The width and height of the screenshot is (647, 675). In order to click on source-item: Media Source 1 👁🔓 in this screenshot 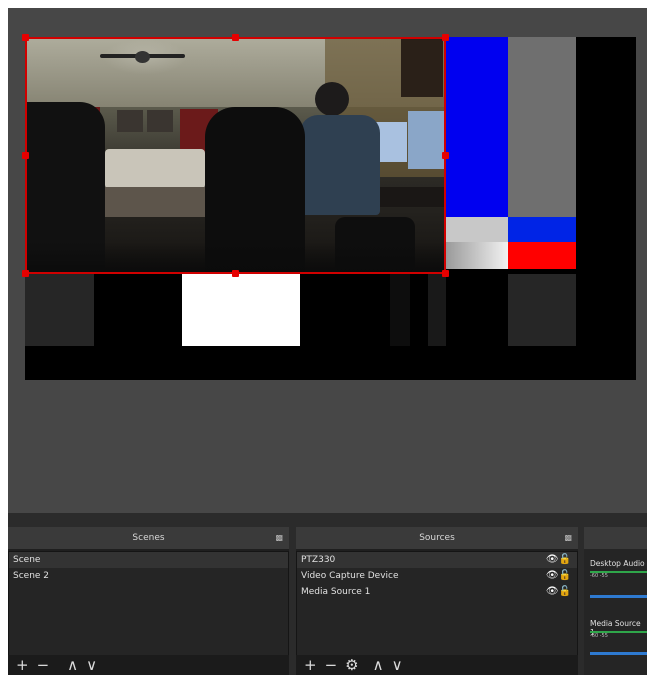, I will do `click(437, 592)`.